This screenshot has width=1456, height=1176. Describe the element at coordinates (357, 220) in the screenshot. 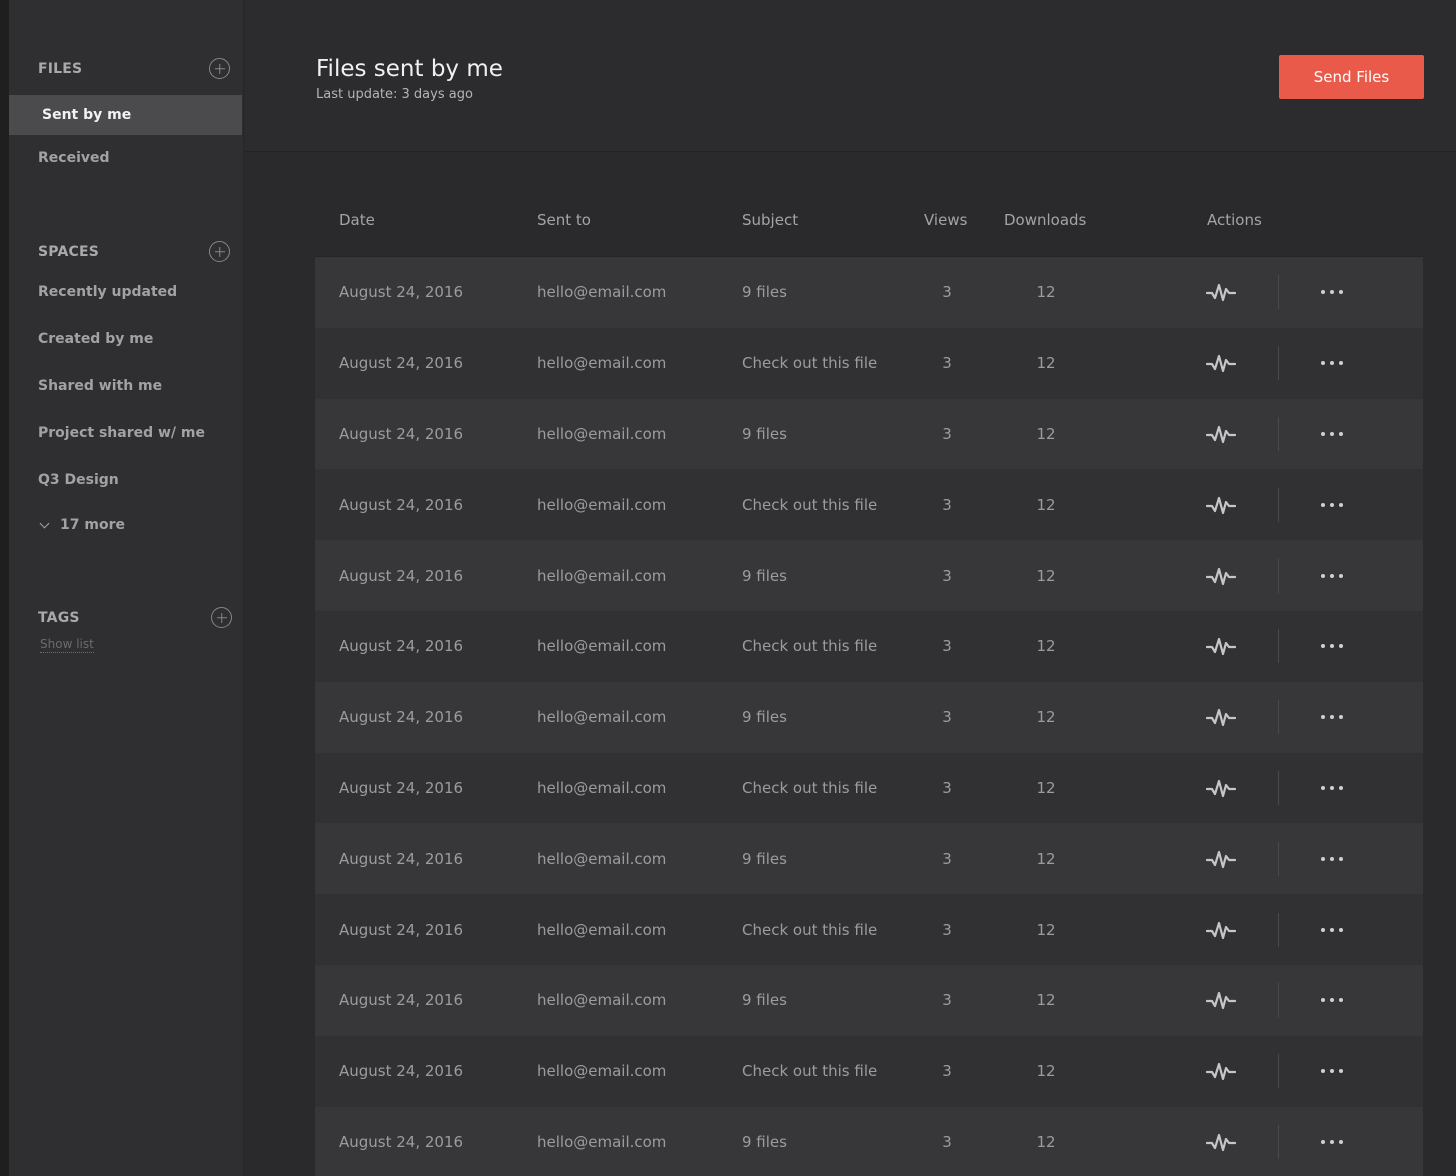

I see `column-header-date: Date` at that location.